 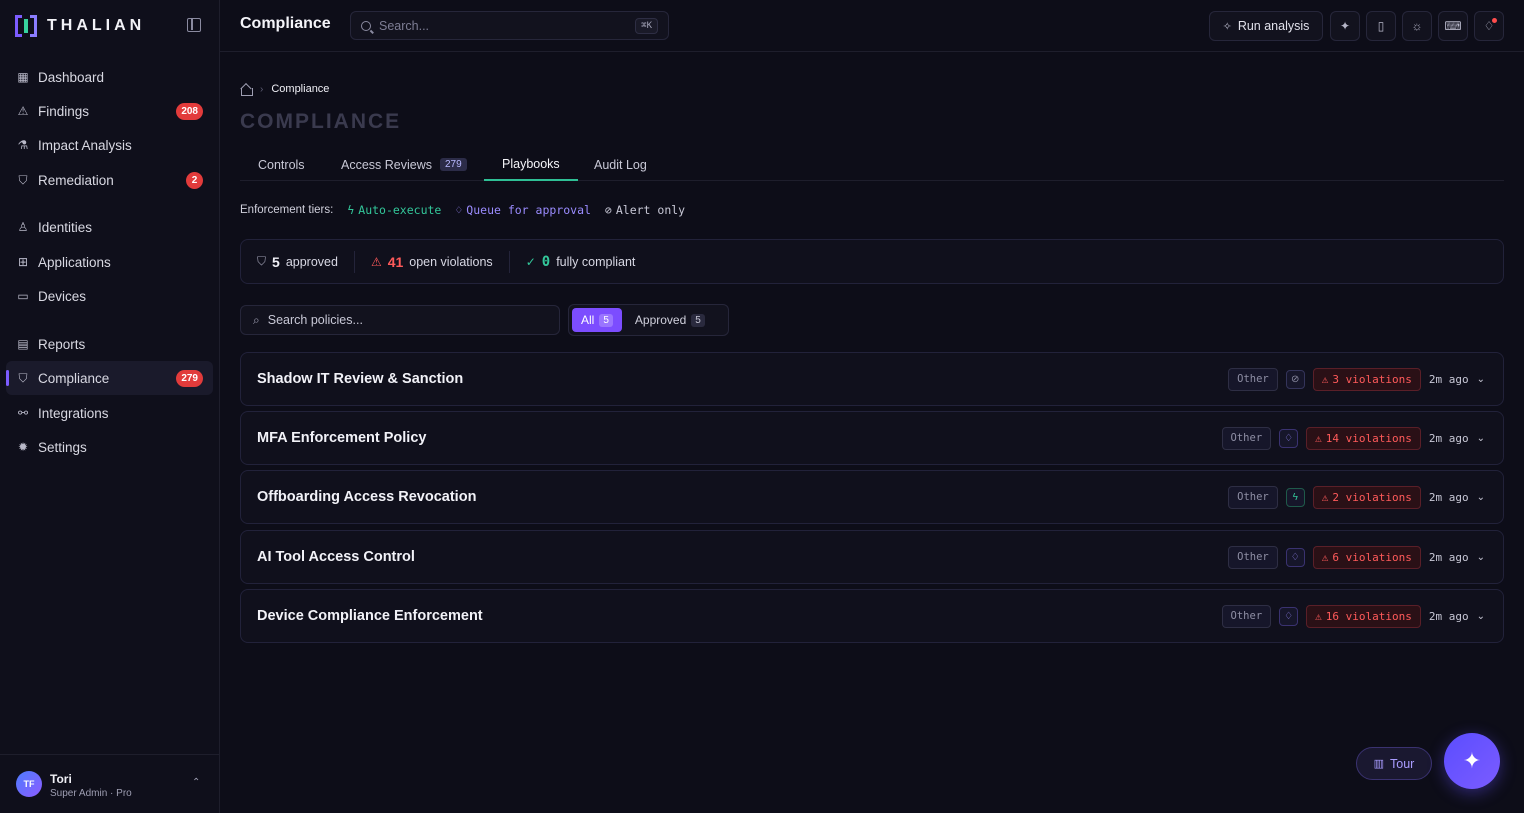 I want to click on notifications-button: ♢, so click(x=1489, y=26).